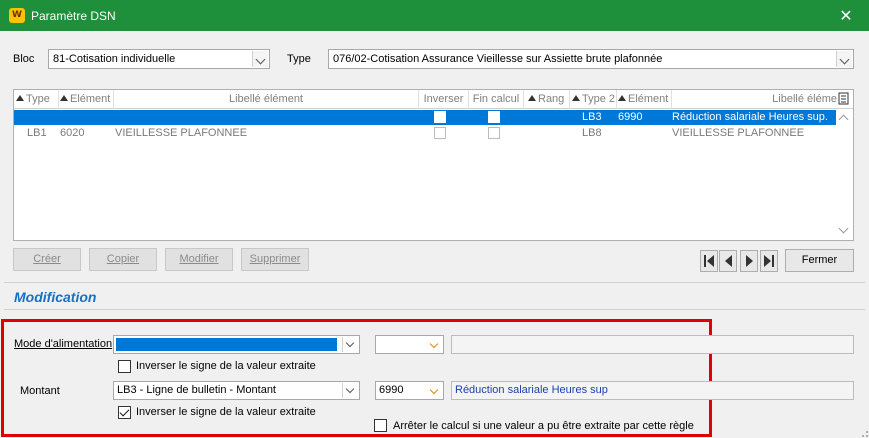 Image resolution: width=869 pixels, height=438 pixels. Describe the element at coordinates (409, 390) in the screenshot. I see `montant-code-select: 6990` at that location.